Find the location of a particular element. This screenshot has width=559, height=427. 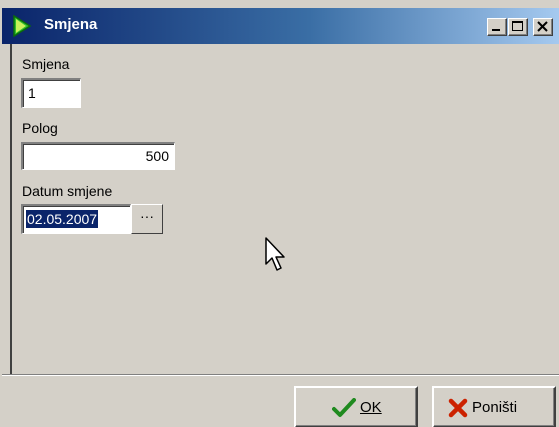

date-picker-button: ··· is located at coordinates (147, 219).